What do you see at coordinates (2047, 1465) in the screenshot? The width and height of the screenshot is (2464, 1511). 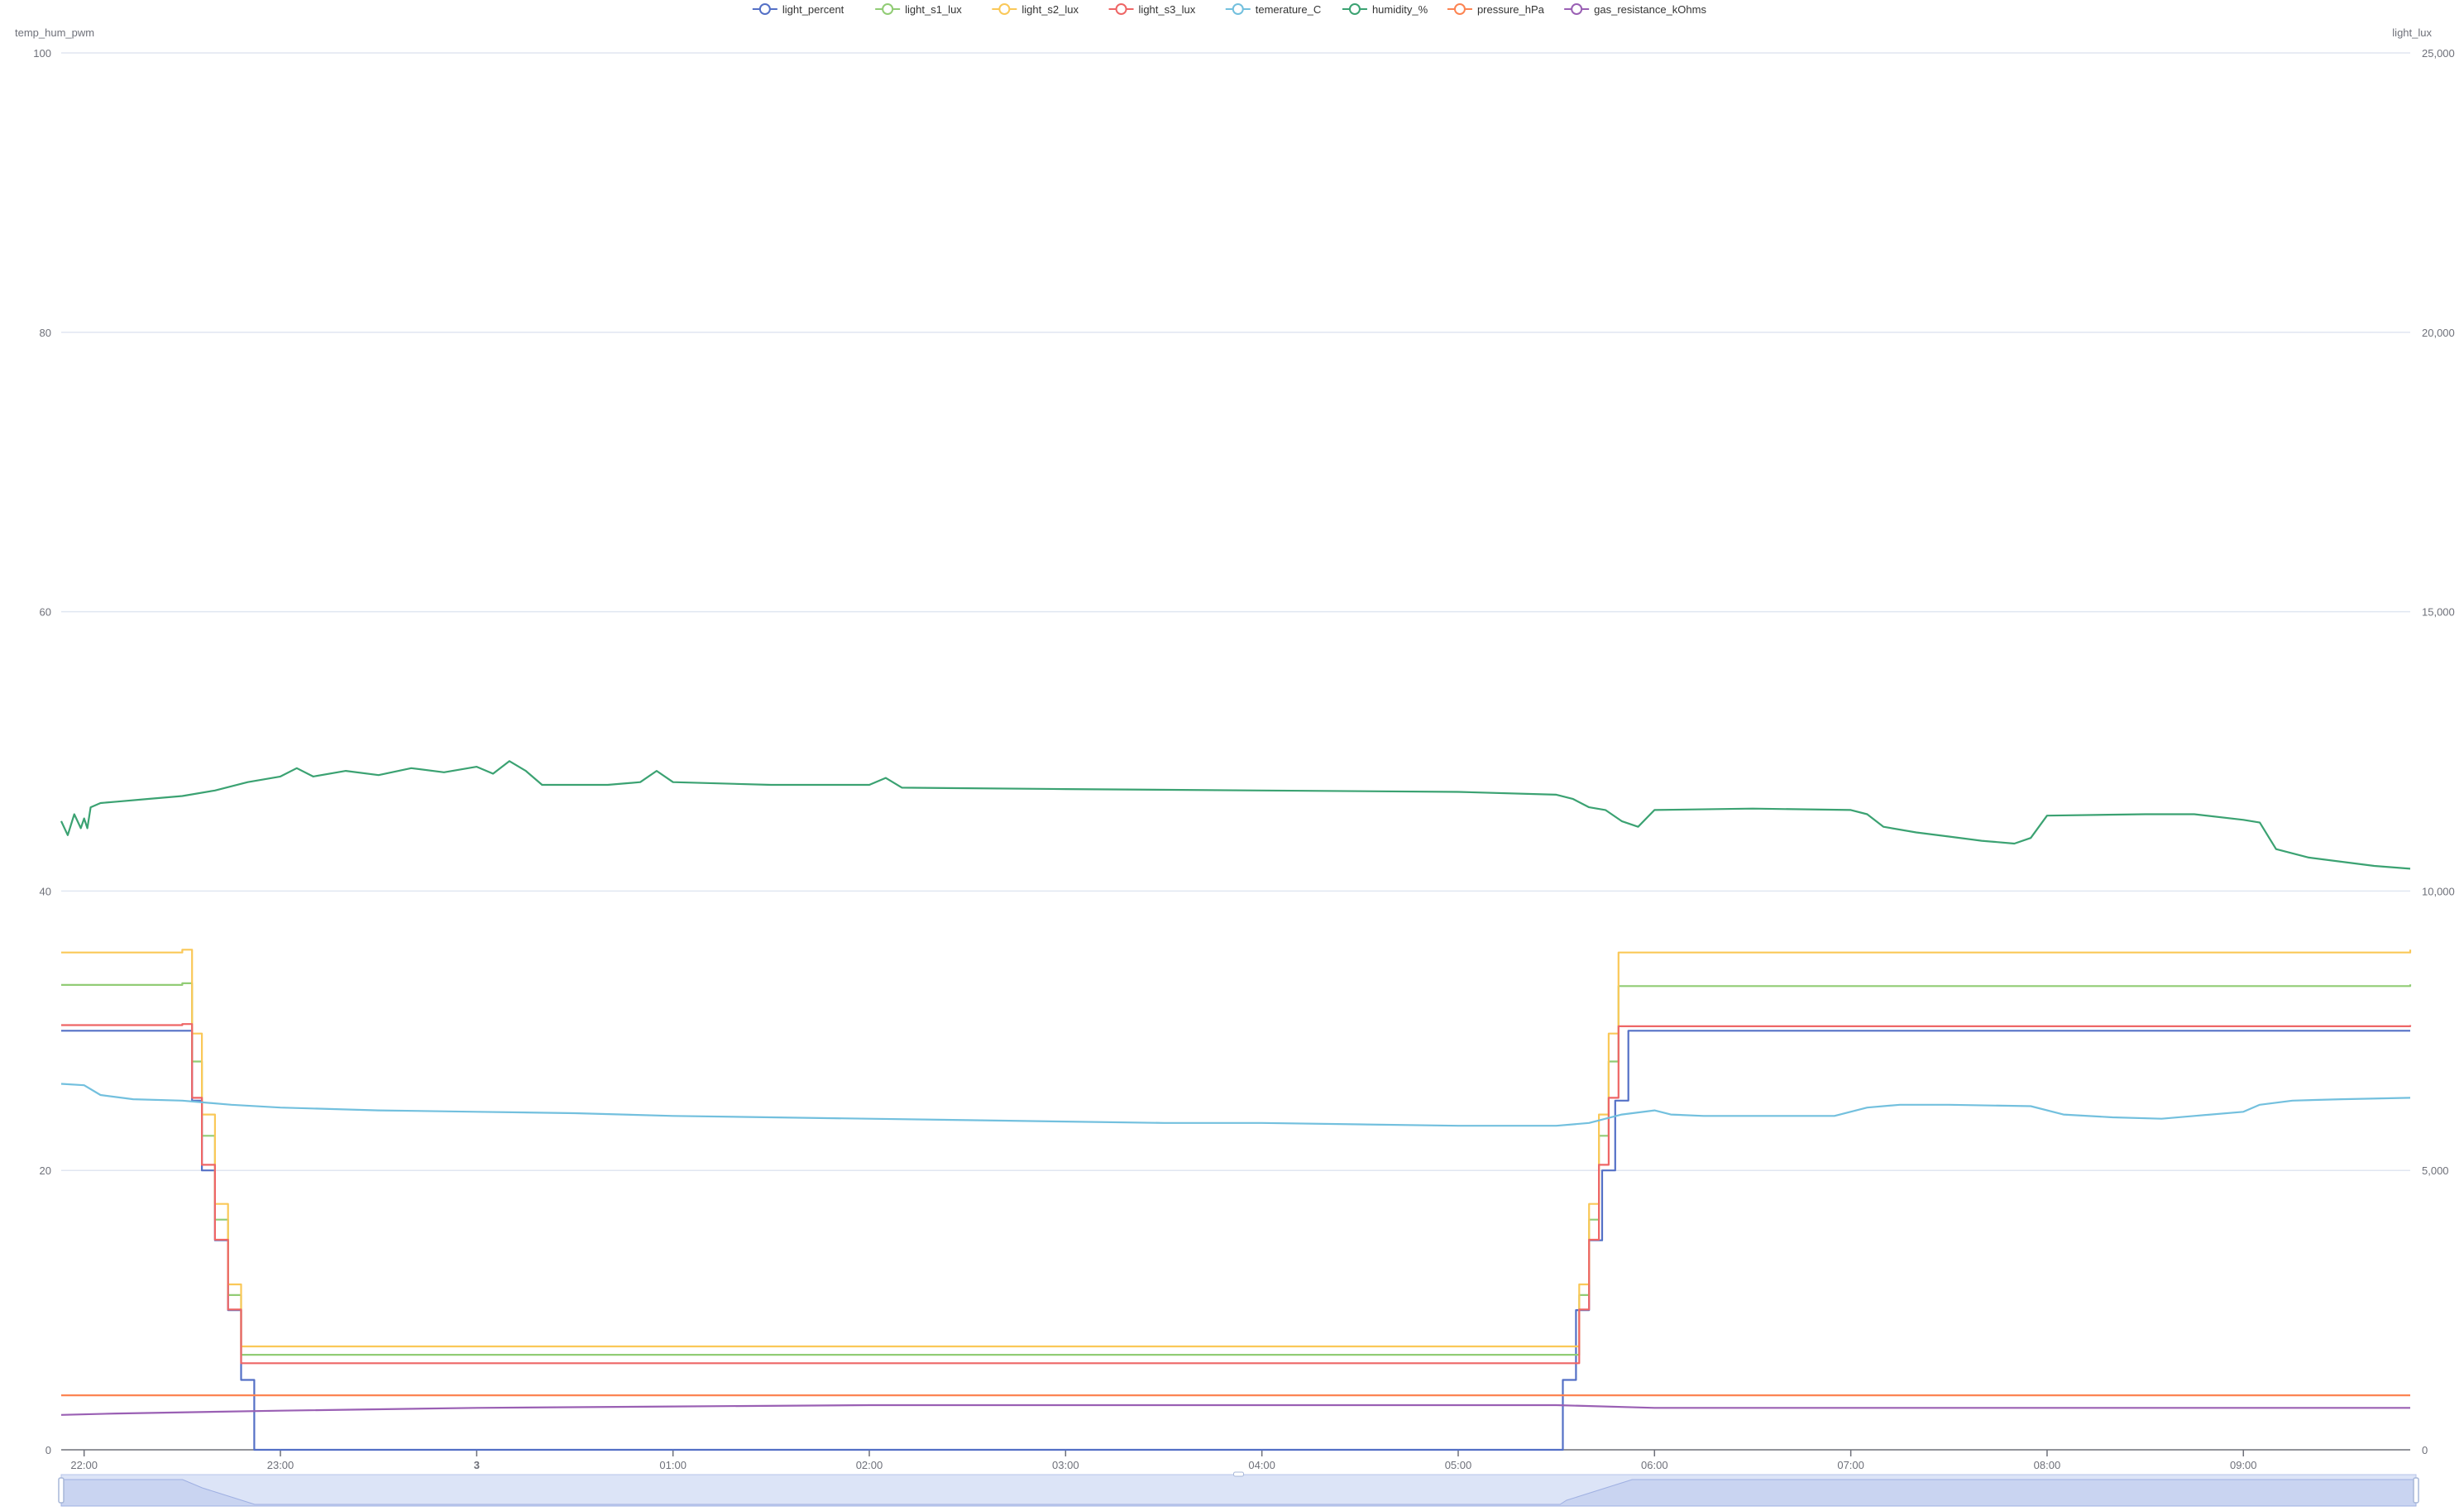 I see `x-tick-label: 08:00` at bounding box center [2047, 1465].